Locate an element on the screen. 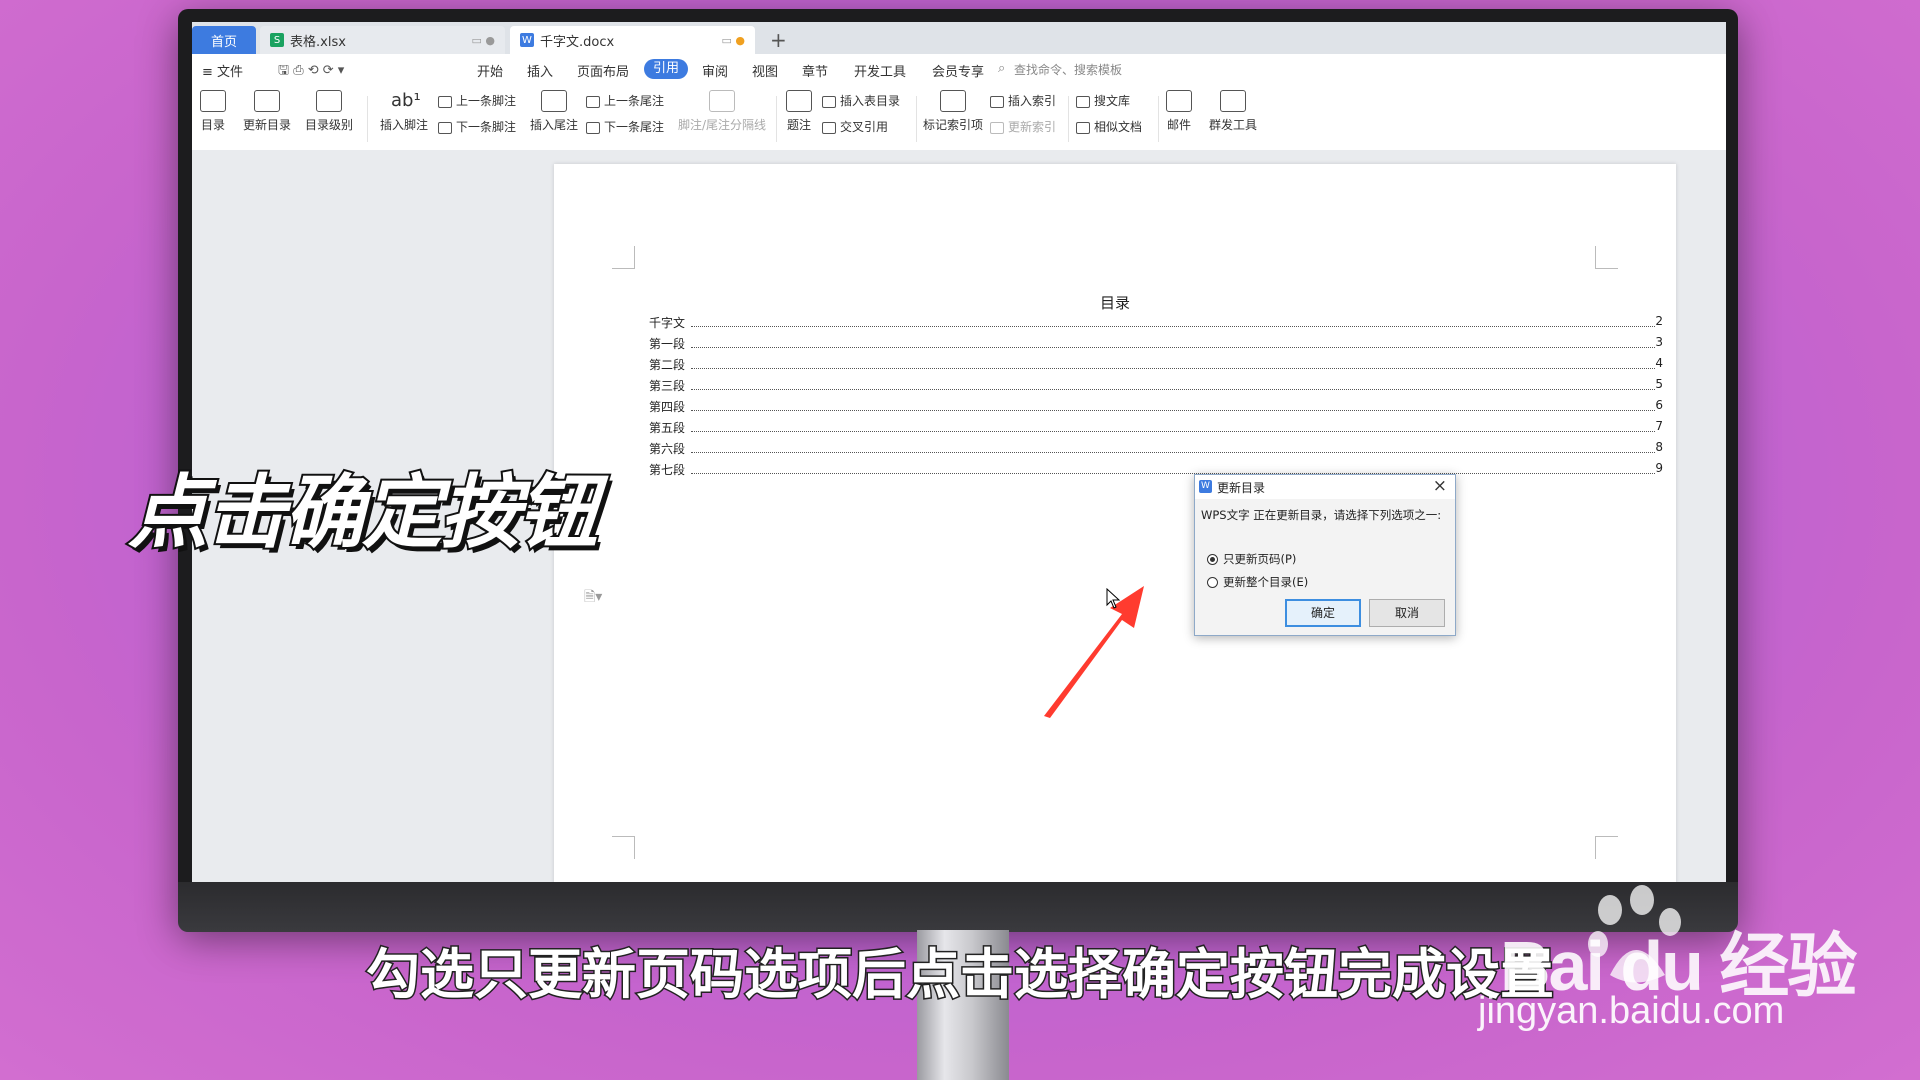  mail-label: 邮件 is located at coordinates (1178, 125).